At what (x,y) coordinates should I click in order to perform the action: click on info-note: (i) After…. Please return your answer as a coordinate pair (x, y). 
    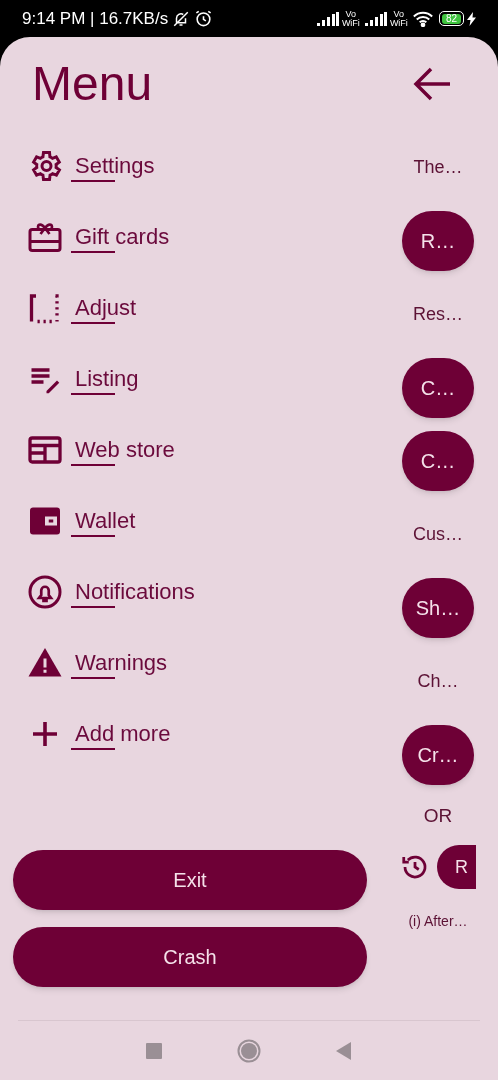
    Looking at the image, I should click on (438, 921).